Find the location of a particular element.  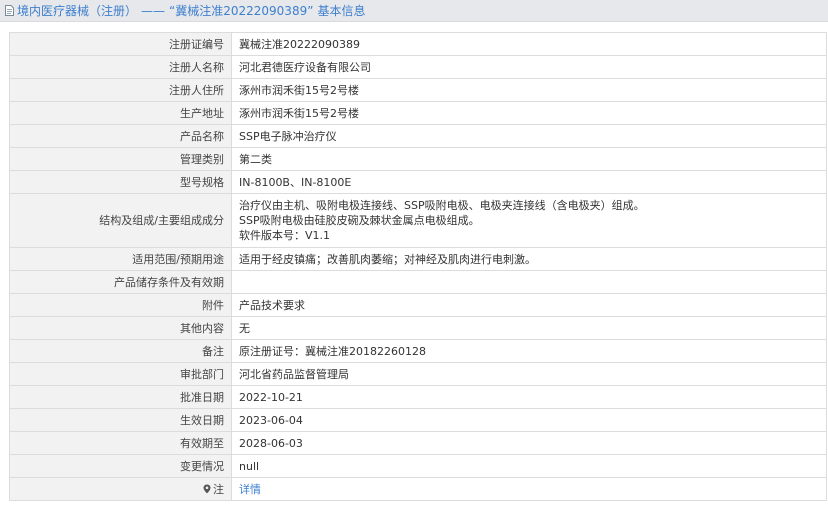

row-label-valid-until: 有效期至 is located at coordinates (120, 443).